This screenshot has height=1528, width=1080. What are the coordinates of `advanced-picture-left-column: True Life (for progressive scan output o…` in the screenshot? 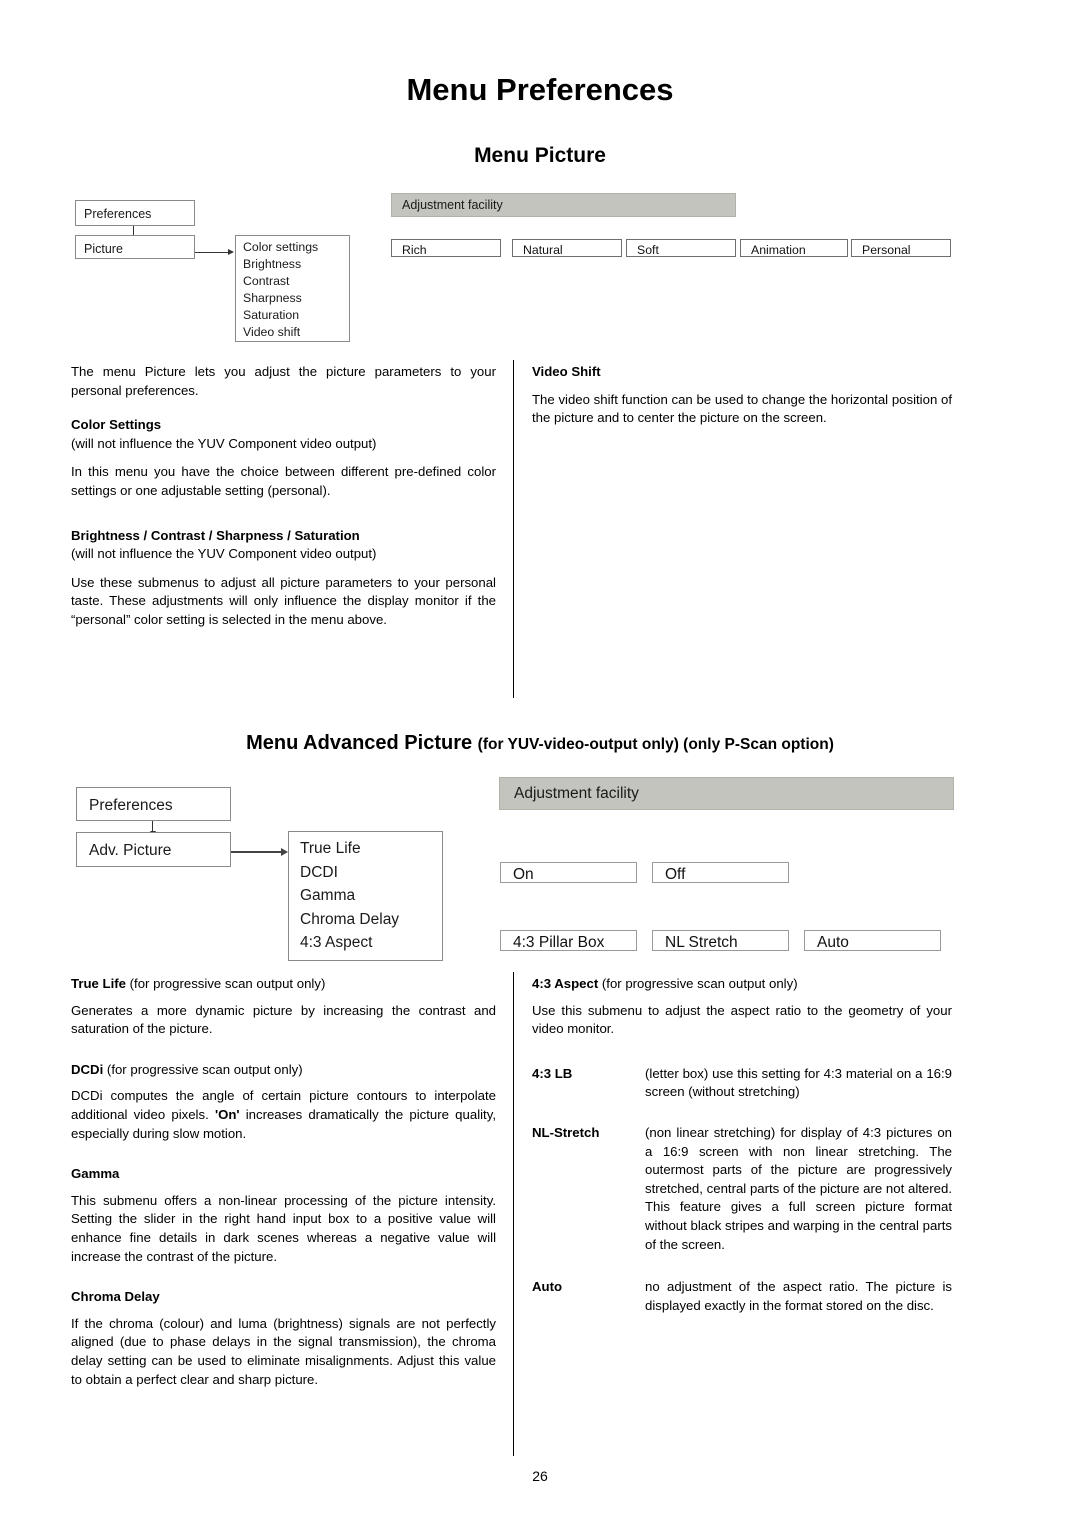 It's located at (283, 1182).